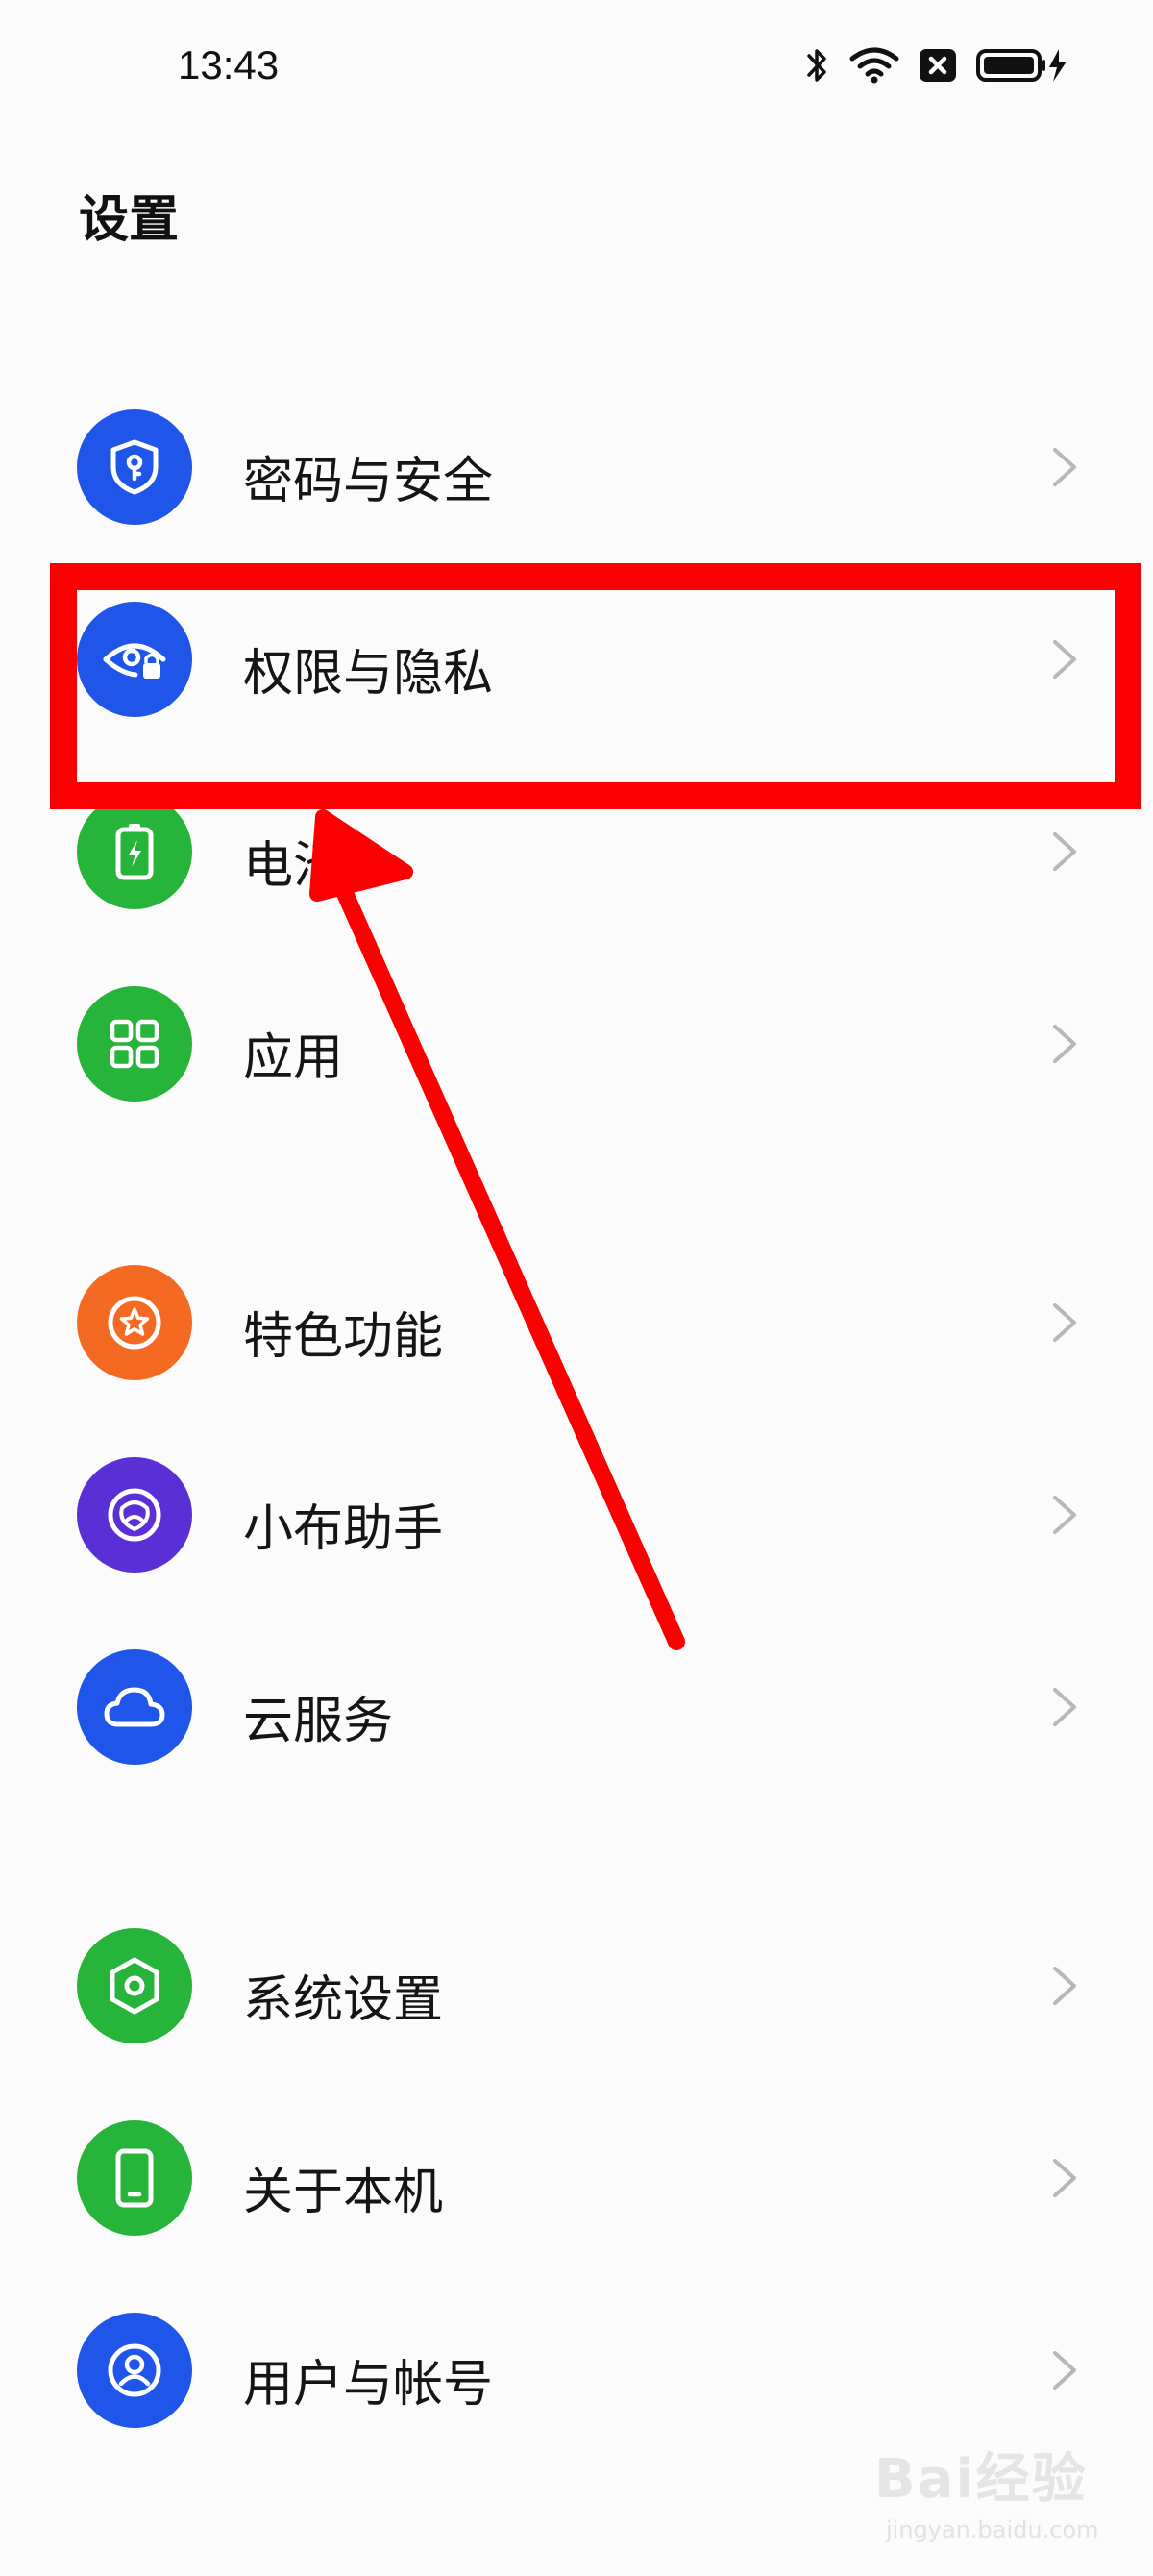 This screenshot has height=2576, width=1153. What do you see at coordinates (992, 2530) in the screenshot?
I see `watermark-url: jingyan.baidu.com` at bounding box center [992, 2530].